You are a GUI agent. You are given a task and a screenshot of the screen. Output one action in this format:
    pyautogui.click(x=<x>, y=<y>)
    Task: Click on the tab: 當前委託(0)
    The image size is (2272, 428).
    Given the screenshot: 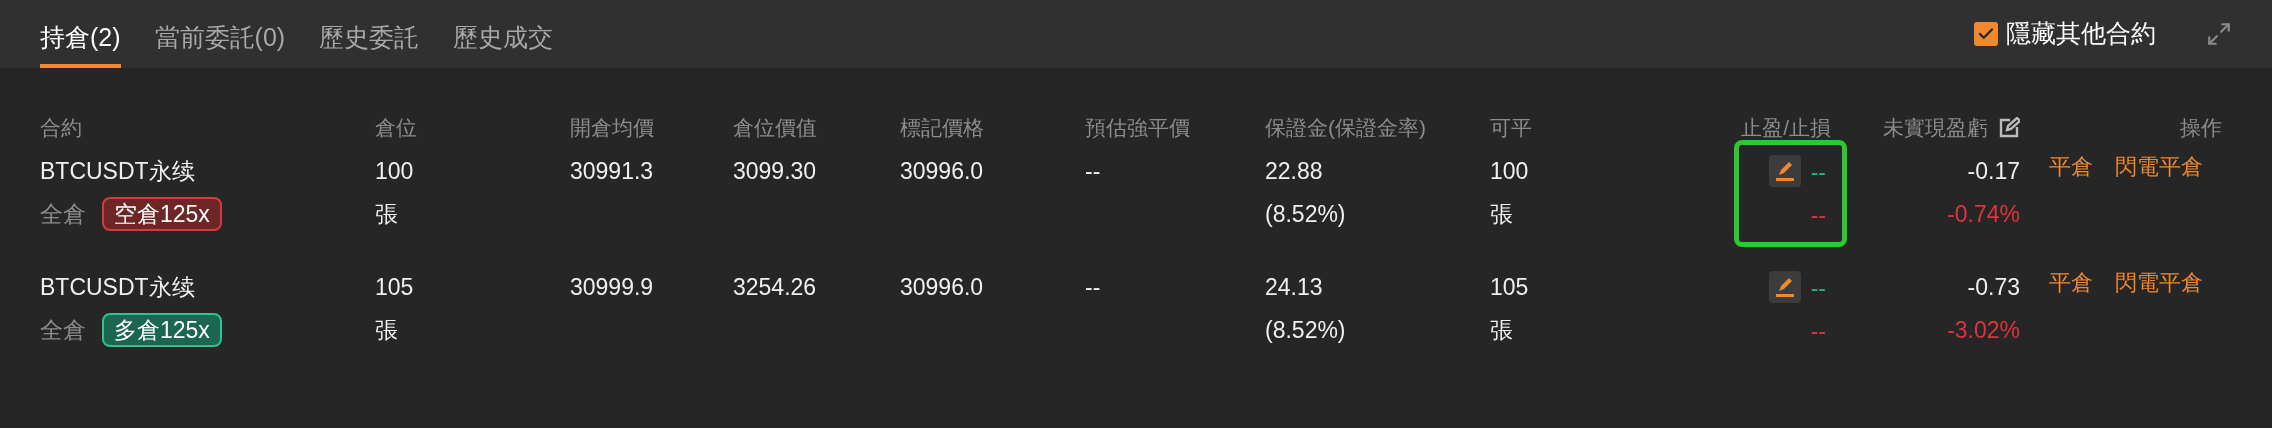 What is the action you would take?
    pyautogui.click(x=220, y=34)
    